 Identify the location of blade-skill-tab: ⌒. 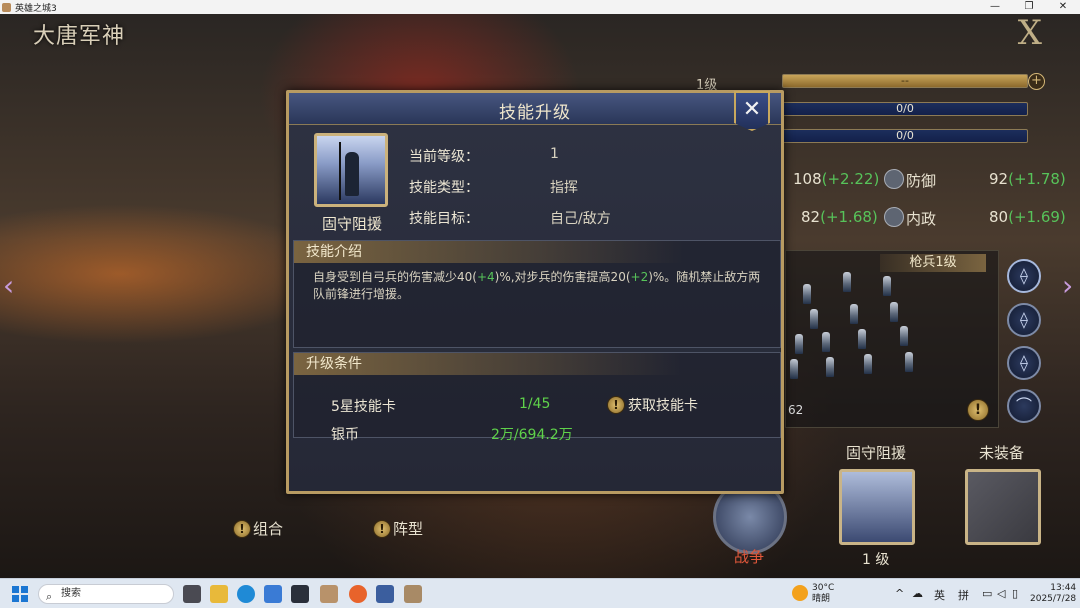
(1024, 406).